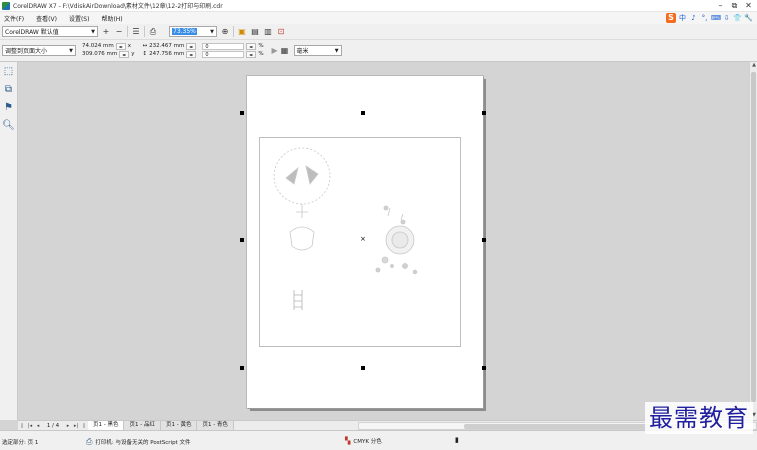 This screenshot has height=450, width=757. Describe the element at coordinates (22, 426) in the screenshot. I see `page-layout-icon: ▯` at that location.